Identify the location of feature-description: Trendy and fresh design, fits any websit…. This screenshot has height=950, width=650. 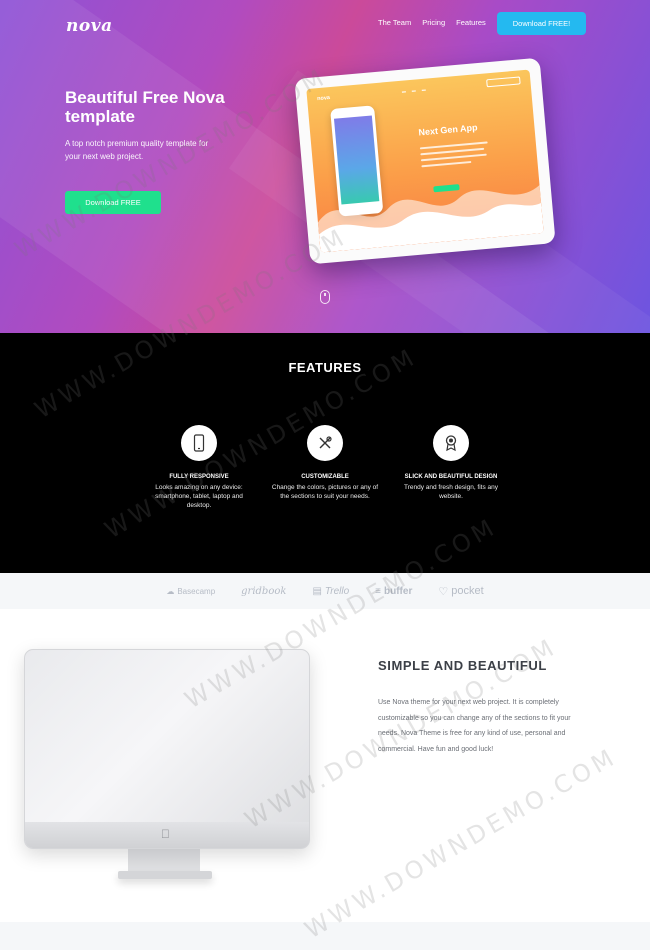
(451, 492).